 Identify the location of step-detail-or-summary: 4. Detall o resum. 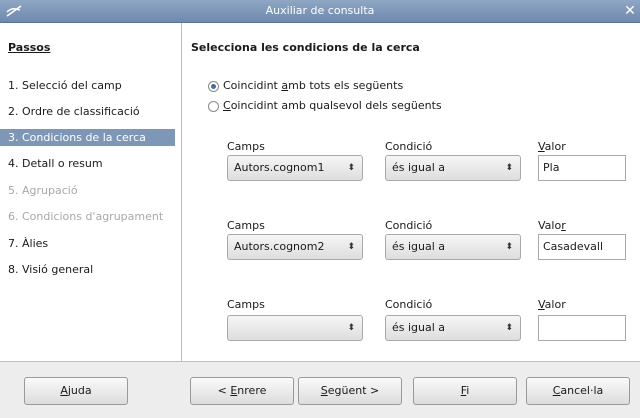
(87, 163).